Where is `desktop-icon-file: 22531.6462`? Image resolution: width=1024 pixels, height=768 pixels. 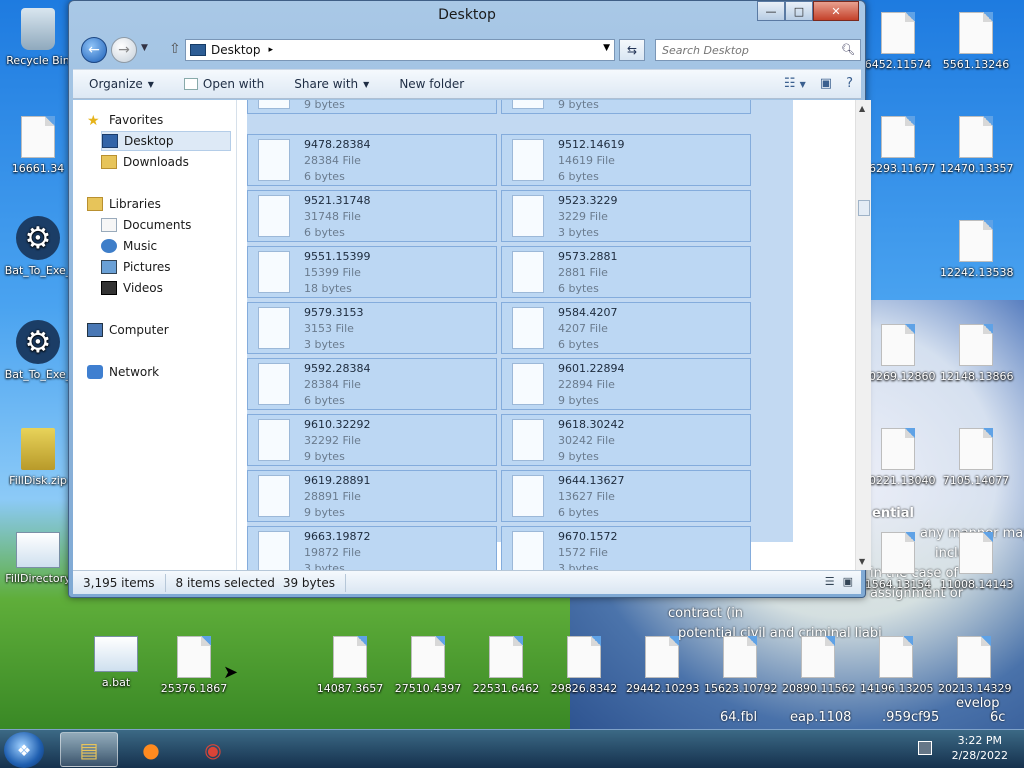
desktop-icon-file: 22531.6462 is located at coordinates (506, 665).